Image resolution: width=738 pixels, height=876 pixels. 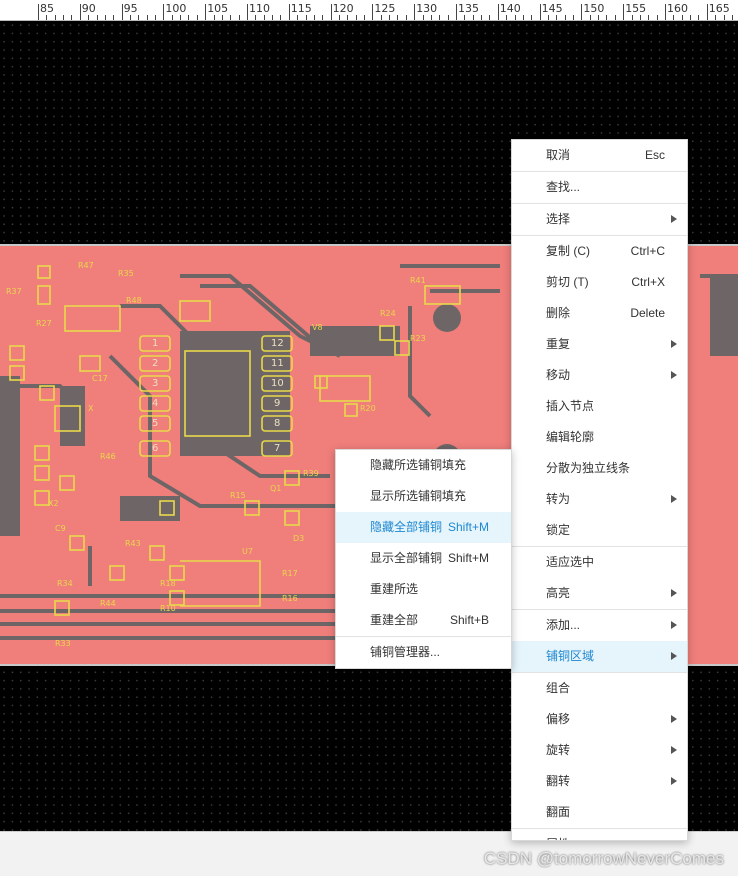 I want to click on context-menu-item: 取消 Esc, so click(x=599, y=155).